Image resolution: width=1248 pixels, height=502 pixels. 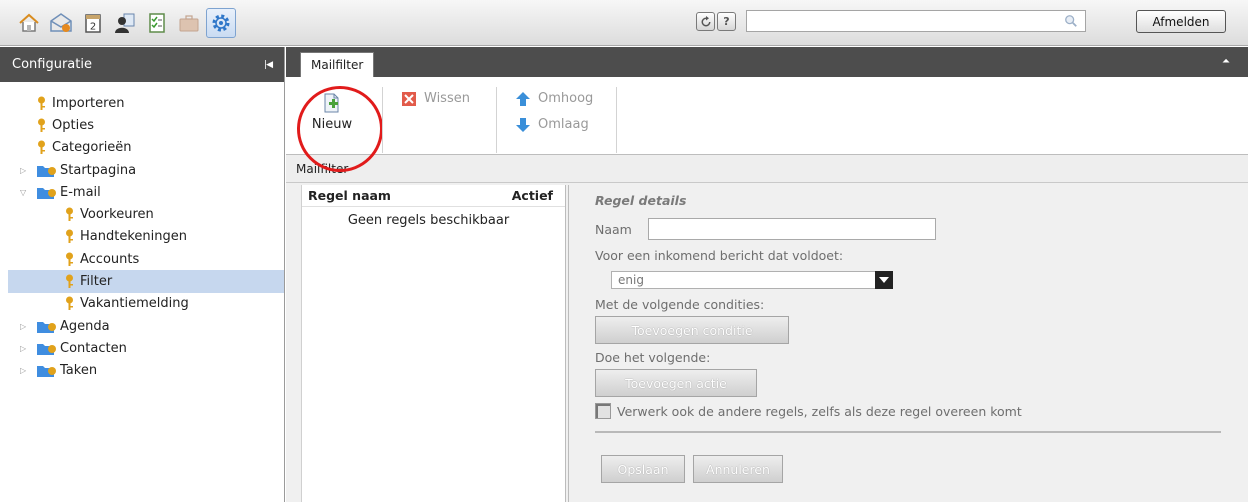 I want to click on dropdown-arrow-icon, so click(x=884, y=280).